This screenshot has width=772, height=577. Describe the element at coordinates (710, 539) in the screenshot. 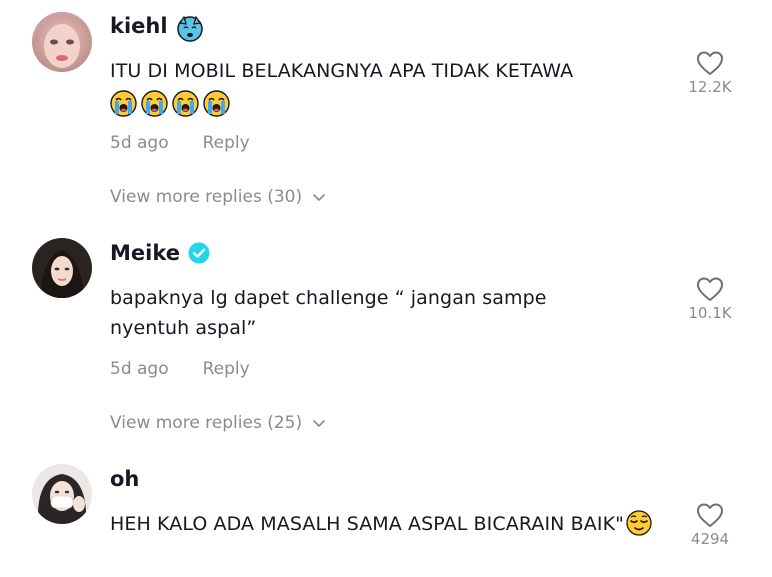

I see `like-count: 4294` at that location.